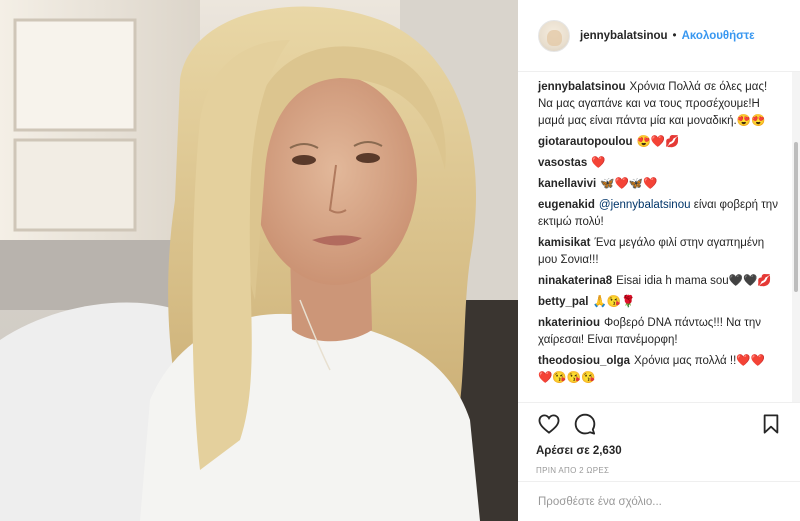 This screenshot has width=800, height=521. Describe the element at coordinates (567, 184) in the screenshot. I see `comment-username: kanellavivi` at that location.